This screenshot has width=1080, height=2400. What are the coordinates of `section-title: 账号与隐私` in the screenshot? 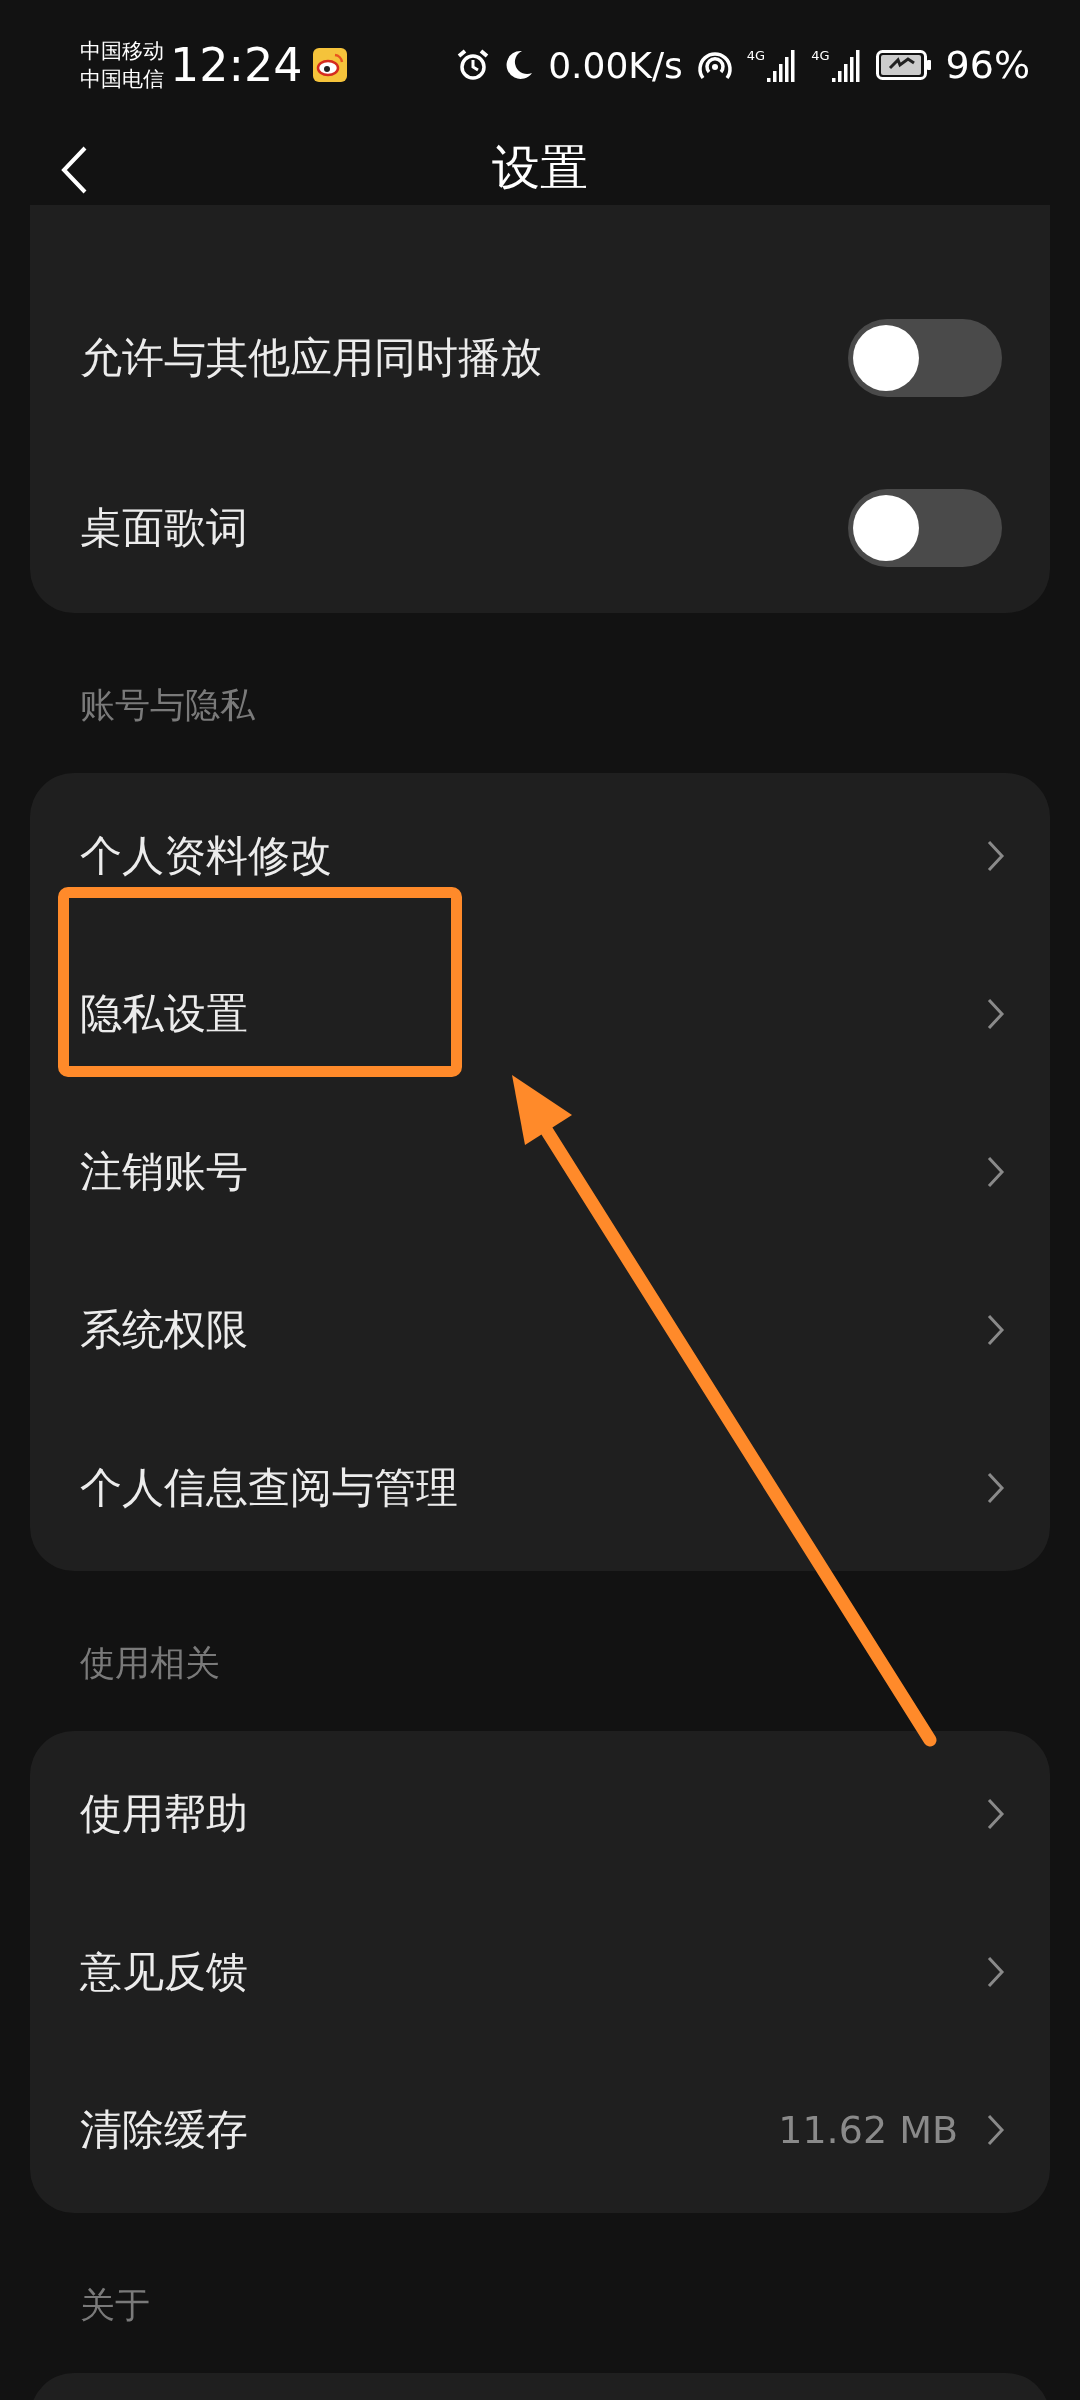 It's located at (167, 705).